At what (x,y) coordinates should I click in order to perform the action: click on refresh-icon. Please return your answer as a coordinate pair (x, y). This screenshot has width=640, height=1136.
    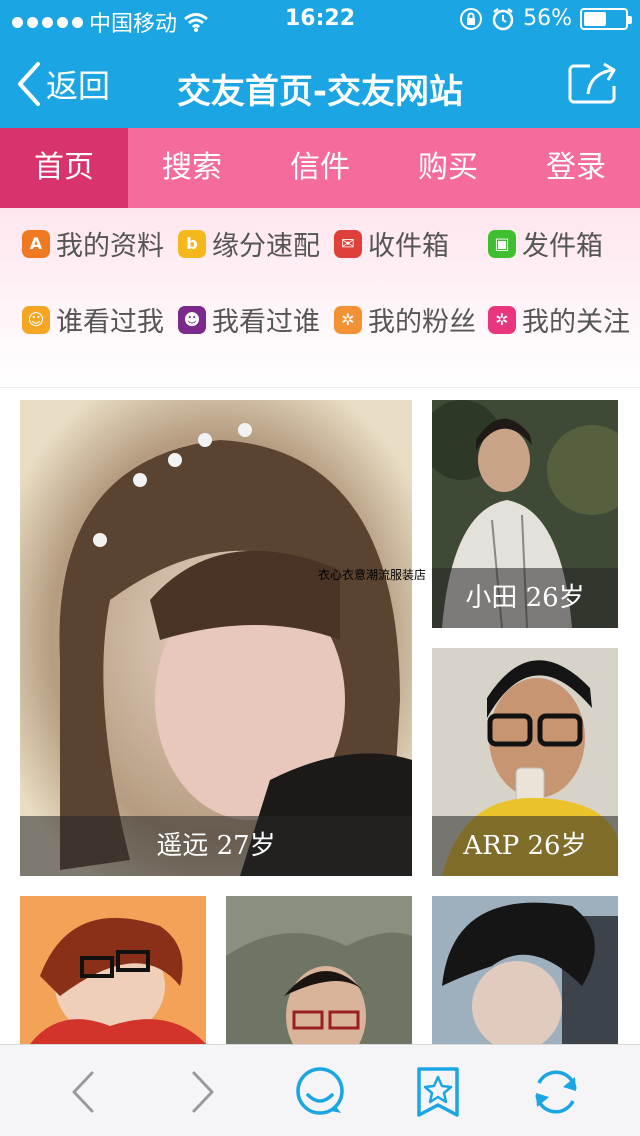
    Looking at the image, I should click on (556, 1092).